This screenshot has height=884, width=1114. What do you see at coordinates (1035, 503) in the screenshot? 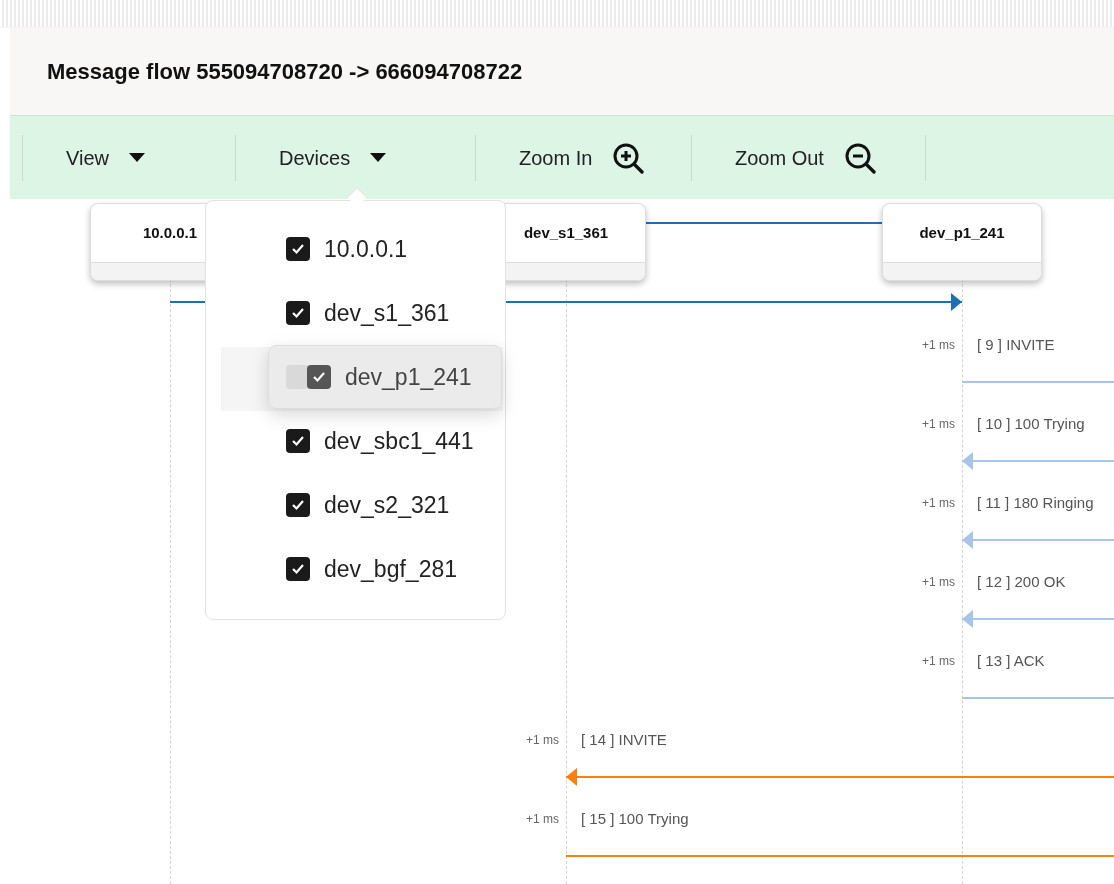
I see `message-label: [ 11 ] 180 Ringing` at bounding box center [1035, 503].